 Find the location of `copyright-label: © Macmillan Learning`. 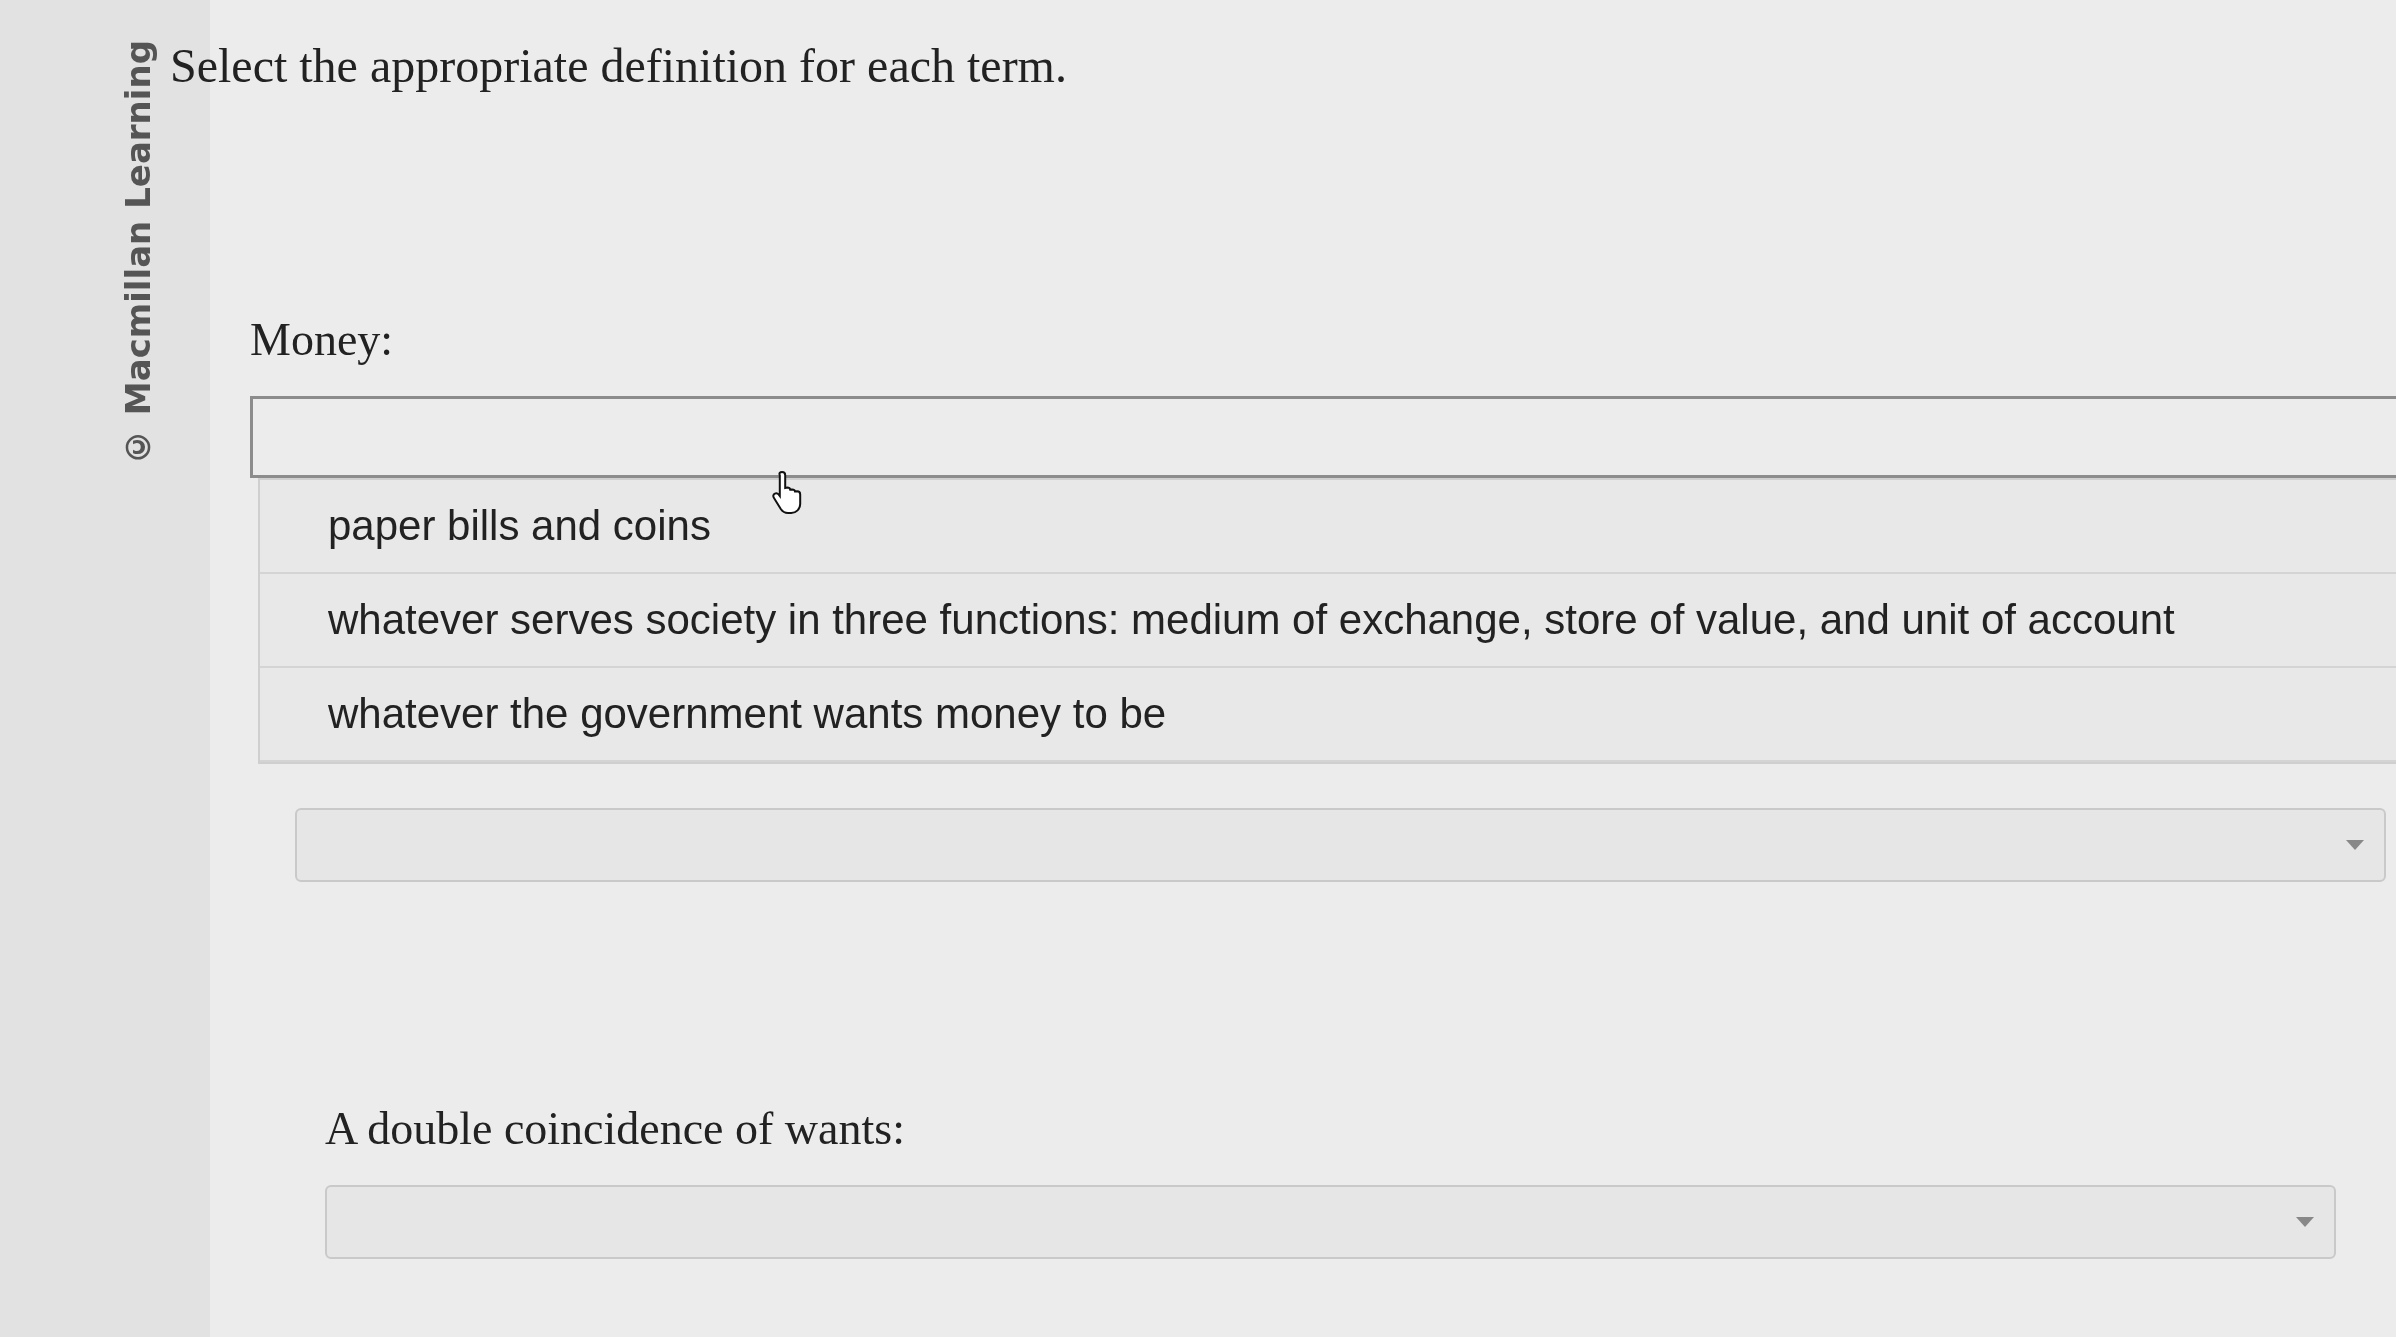

copyright-label: © Macmillan Learning is located at coordinates (138, 253).